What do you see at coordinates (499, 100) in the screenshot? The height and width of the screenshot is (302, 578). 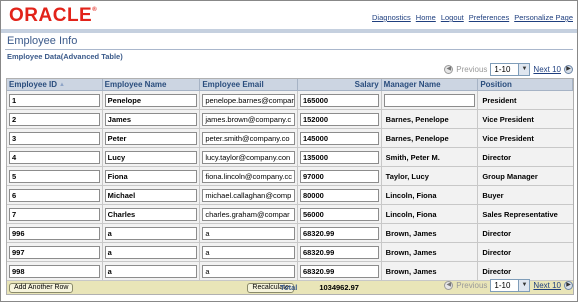 I see `position-value: President` at bounding box center [499, 100].